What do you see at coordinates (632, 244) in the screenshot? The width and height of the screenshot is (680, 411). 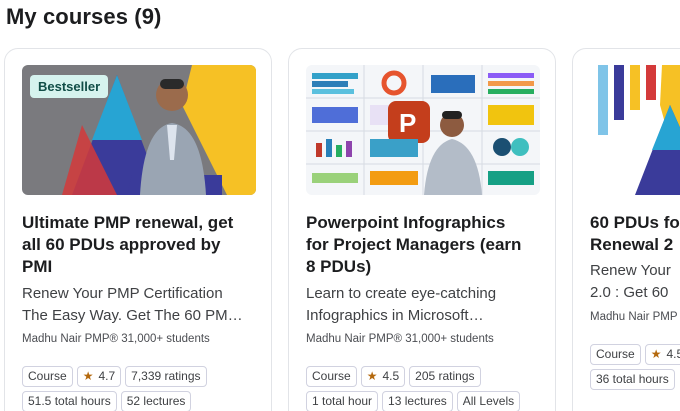 I see `course-title-line: Renewal 2` at bounding box center [632, 244].